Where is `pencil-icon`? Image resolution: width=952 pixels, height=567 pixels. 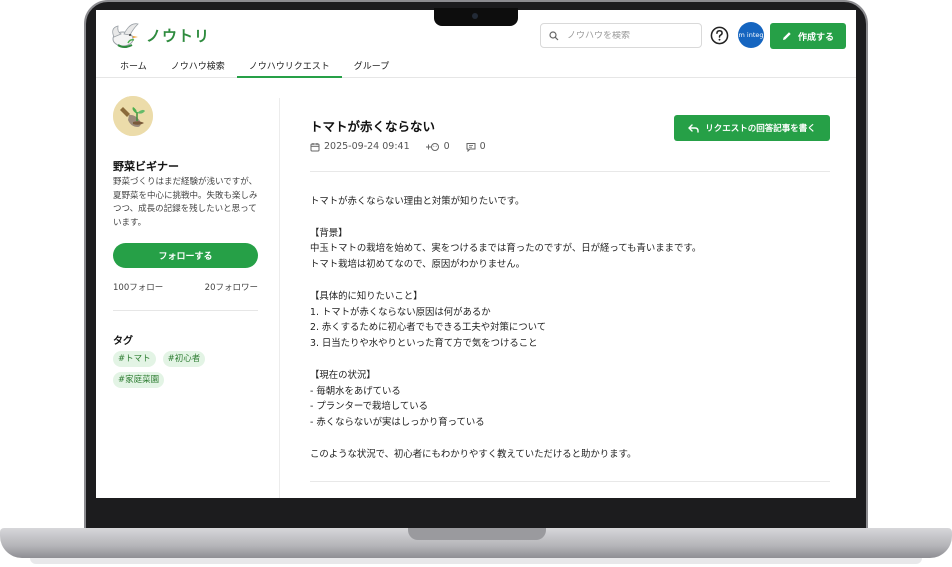 pencil-icon is located at coordinates (786, 36).